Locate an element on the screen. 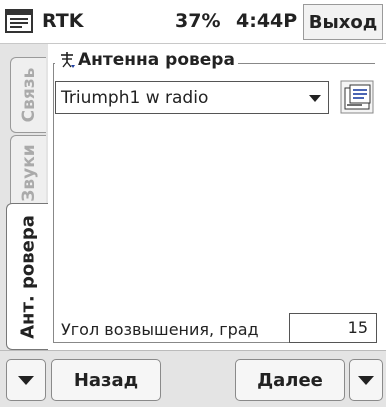 The height and width of the screenshot is (407, 386). group-title: Антенна ровера is located at coordinates (146, 60).